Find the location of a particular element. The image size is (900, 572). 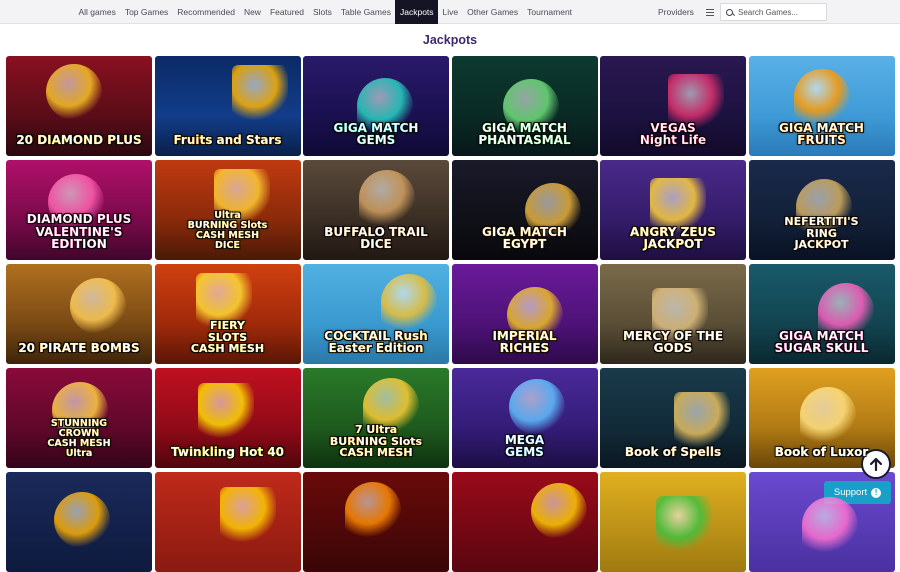

game-tile: GIGA MATCH EGYPT is located at coordinates (524, 210).